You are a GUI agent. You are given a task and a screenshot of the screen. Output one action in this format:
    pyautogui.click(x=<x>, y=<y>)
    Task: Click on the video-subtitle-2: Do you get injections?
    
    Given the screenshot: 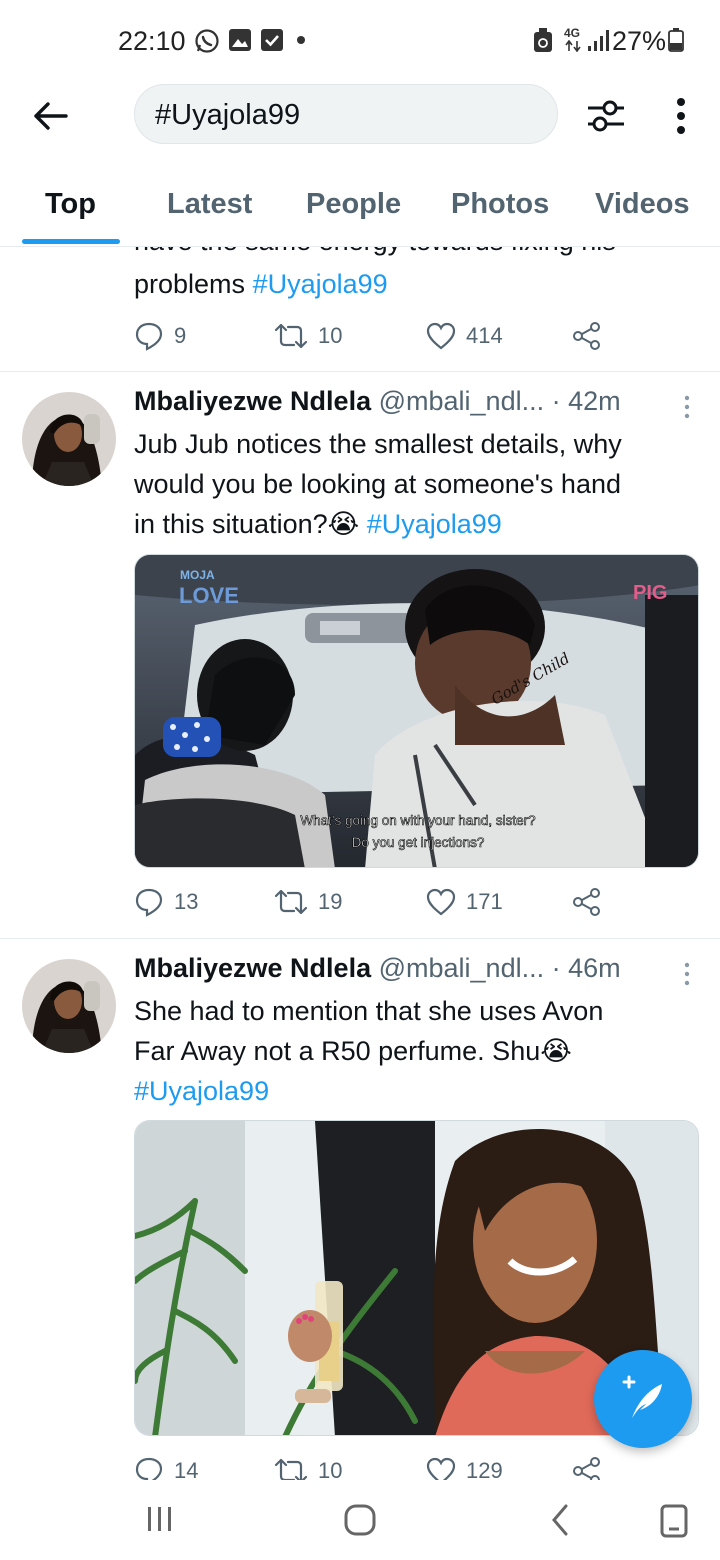 What is the action you would take?
    pyautogui.click(x=418, y=842)
    